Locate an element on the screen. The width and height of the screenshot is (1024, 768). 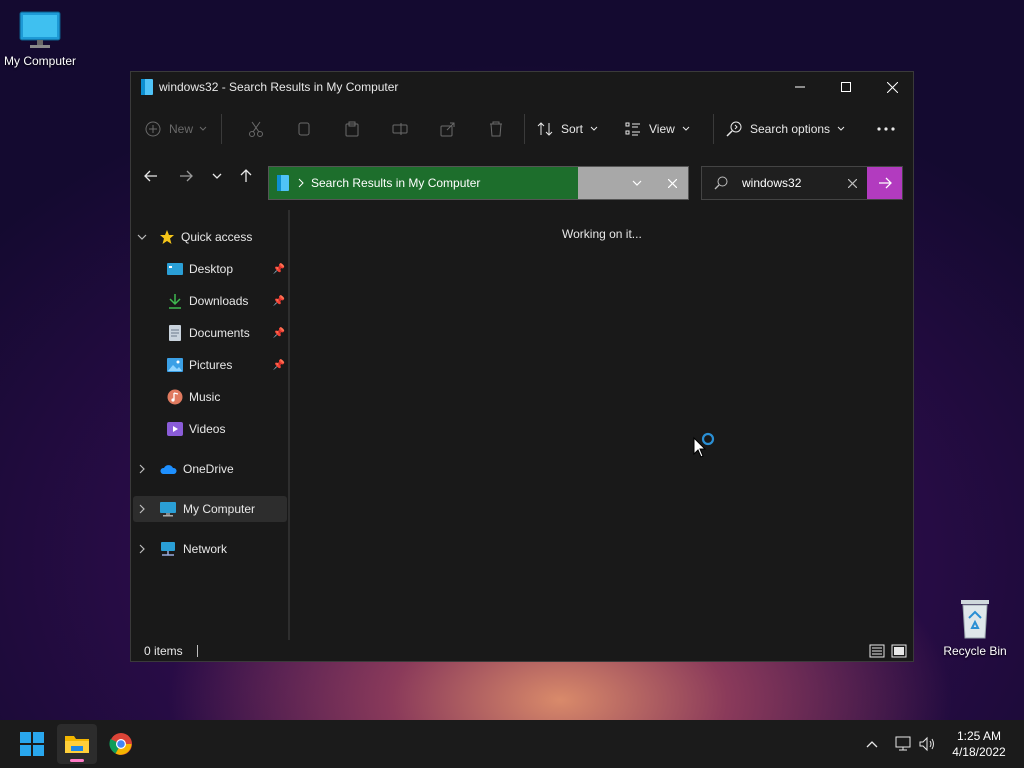
minimize-button is located at coordinates (800, 87).